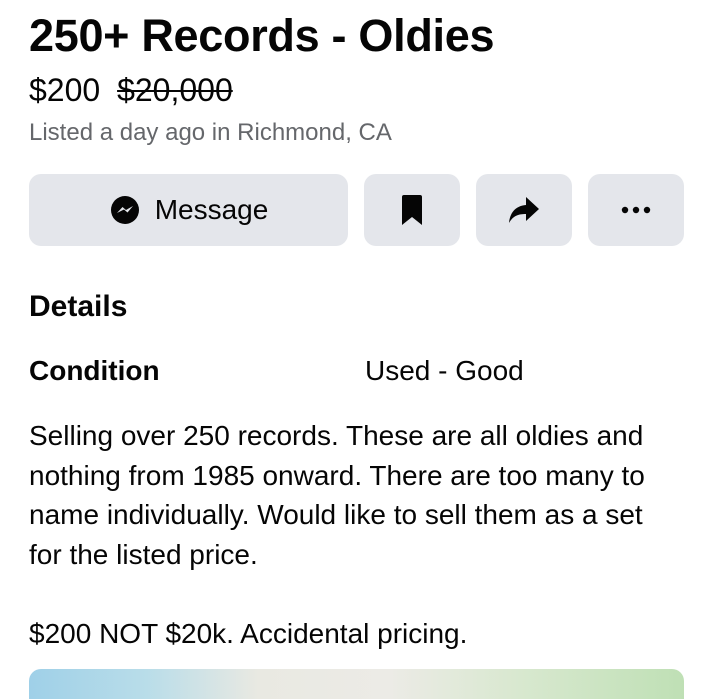 This screenshot has width=708, height=699. Describe the element at coordinates (125, 210) in the screenshot. I see `messenger-icon` at that location.